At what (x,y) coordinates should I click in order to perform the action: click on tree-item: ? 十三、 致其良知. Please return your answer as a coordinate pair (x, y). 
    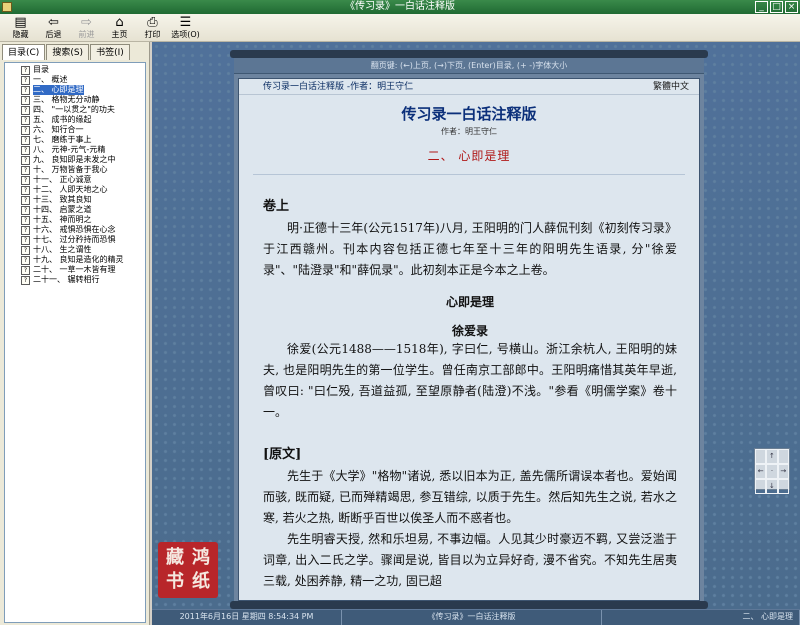
    Looking at the image, I should click on (83, 200).